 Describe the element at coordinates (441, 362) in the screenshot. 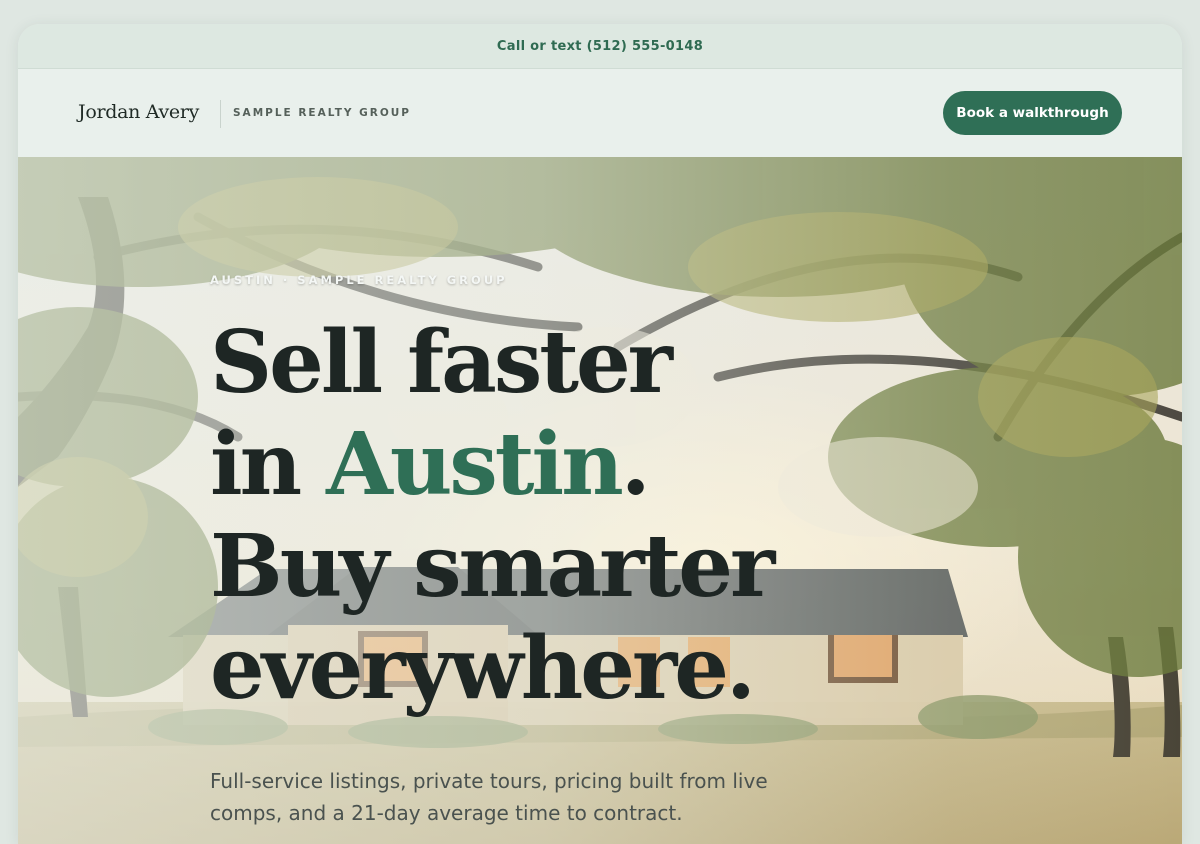

I see `headline-line-1: Sell faster` at that location.